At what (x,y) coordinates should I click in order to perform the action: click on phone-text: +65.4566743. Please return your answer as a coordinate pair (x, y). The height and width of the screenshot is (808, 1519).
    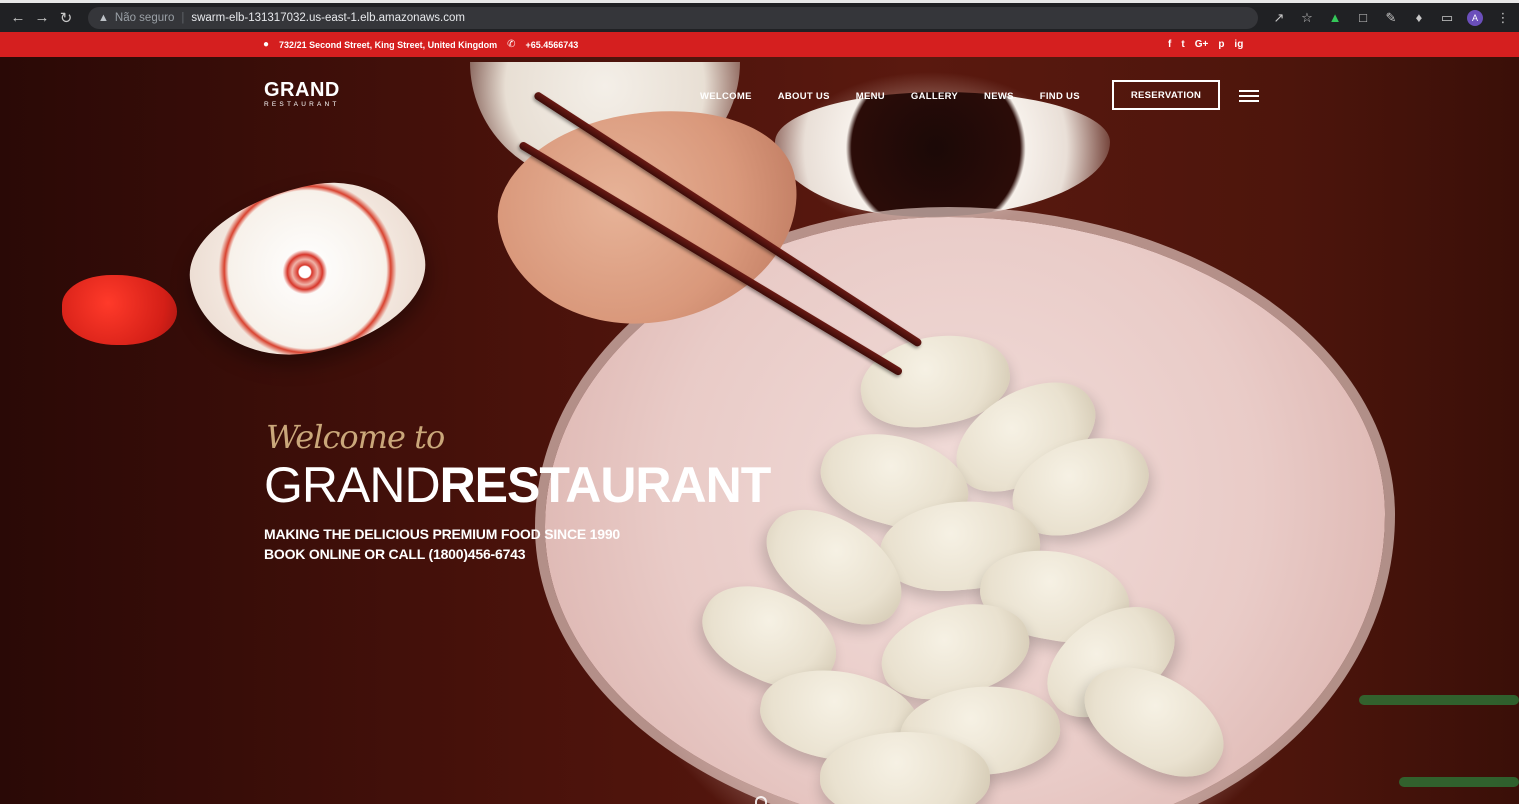
    Looking at the image, I should click on (552, 44).